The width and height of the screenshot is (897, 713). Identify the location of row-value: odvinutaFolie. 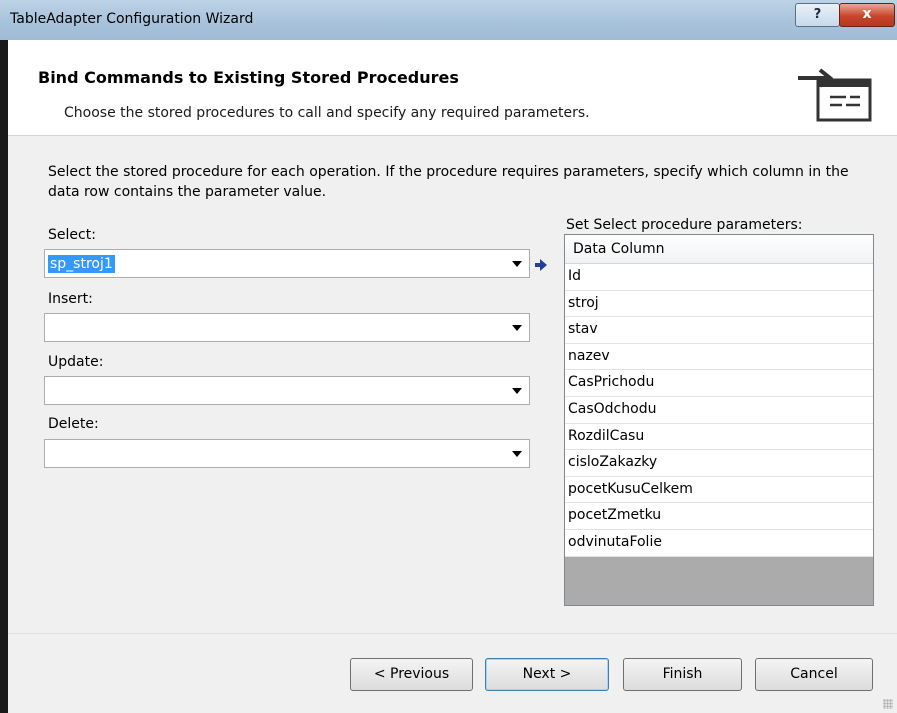
(615, 541).